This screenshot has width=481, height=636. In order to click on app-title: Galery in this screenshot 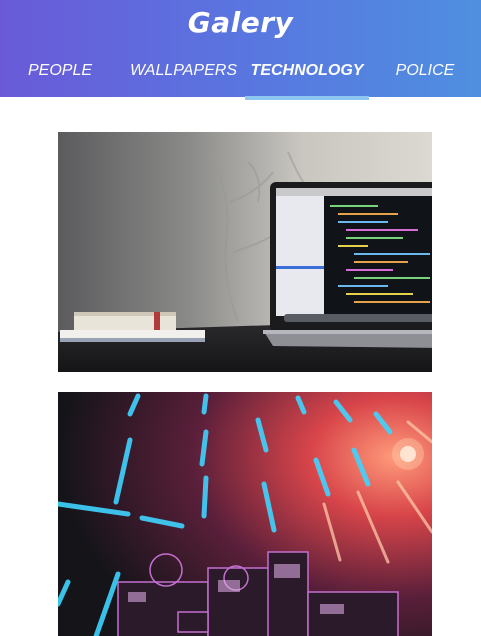, I will do `click(240, 22)`.